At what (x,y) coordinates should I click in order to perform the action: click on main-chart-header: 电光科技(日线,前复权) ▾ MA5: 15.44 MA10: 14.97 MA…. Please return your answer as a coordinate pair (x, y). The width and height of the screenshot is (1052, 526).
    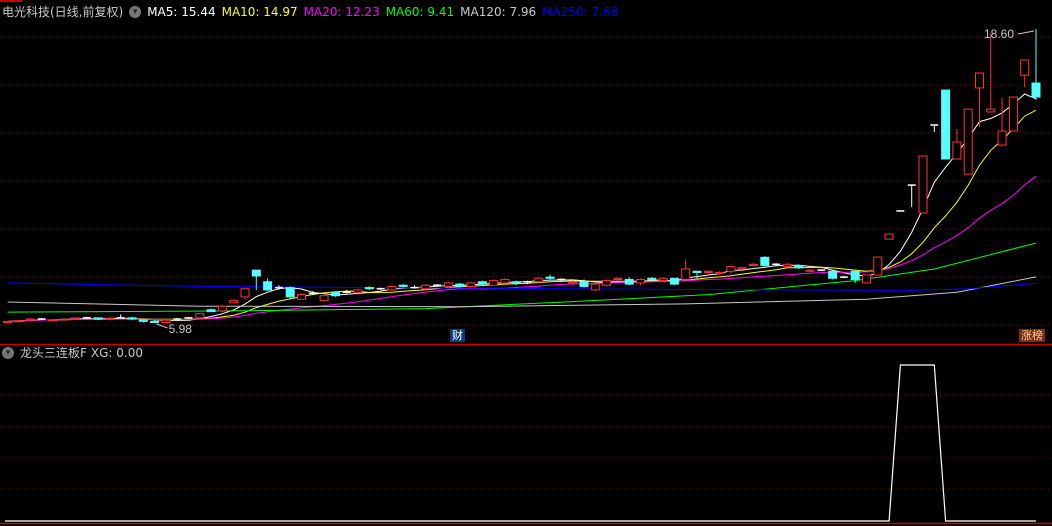
    Looking at the image, I should click on (313, 12).